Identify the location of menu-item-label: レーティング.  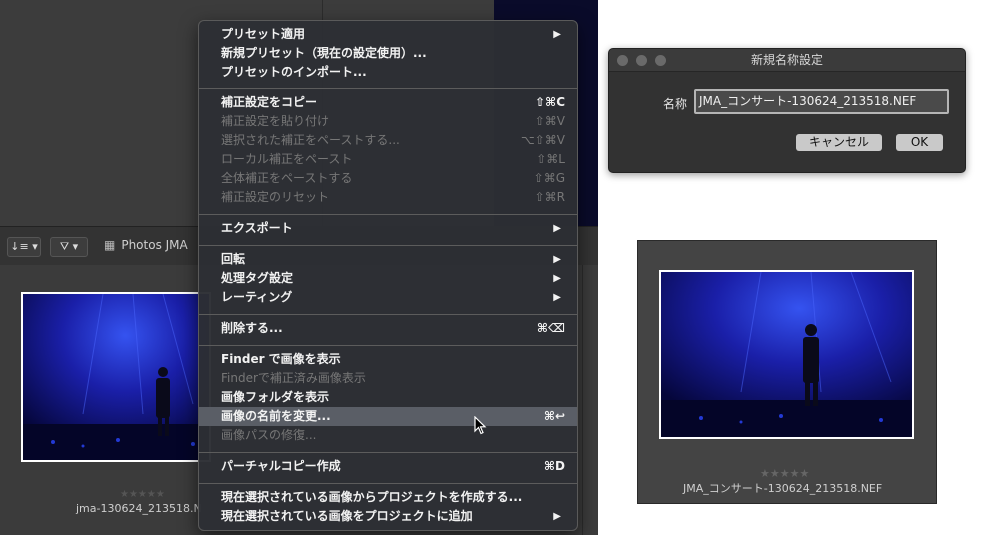
(257, 297).